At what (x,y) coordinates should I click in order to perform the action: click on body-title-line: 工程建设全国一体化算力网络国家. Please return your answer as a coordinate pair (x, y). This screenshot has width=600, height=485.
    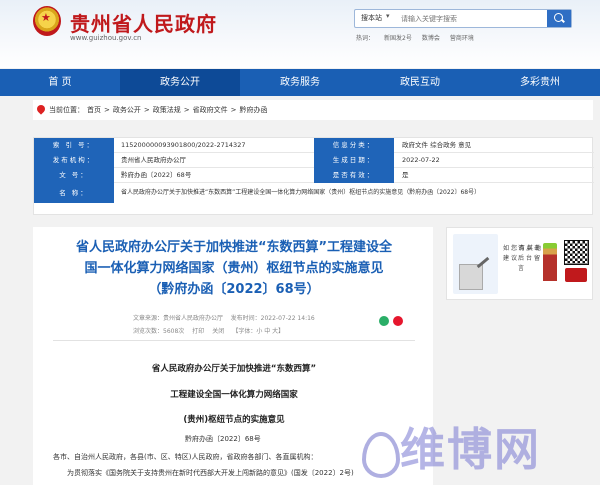
    Looking at the image, I should click on (234, 395).